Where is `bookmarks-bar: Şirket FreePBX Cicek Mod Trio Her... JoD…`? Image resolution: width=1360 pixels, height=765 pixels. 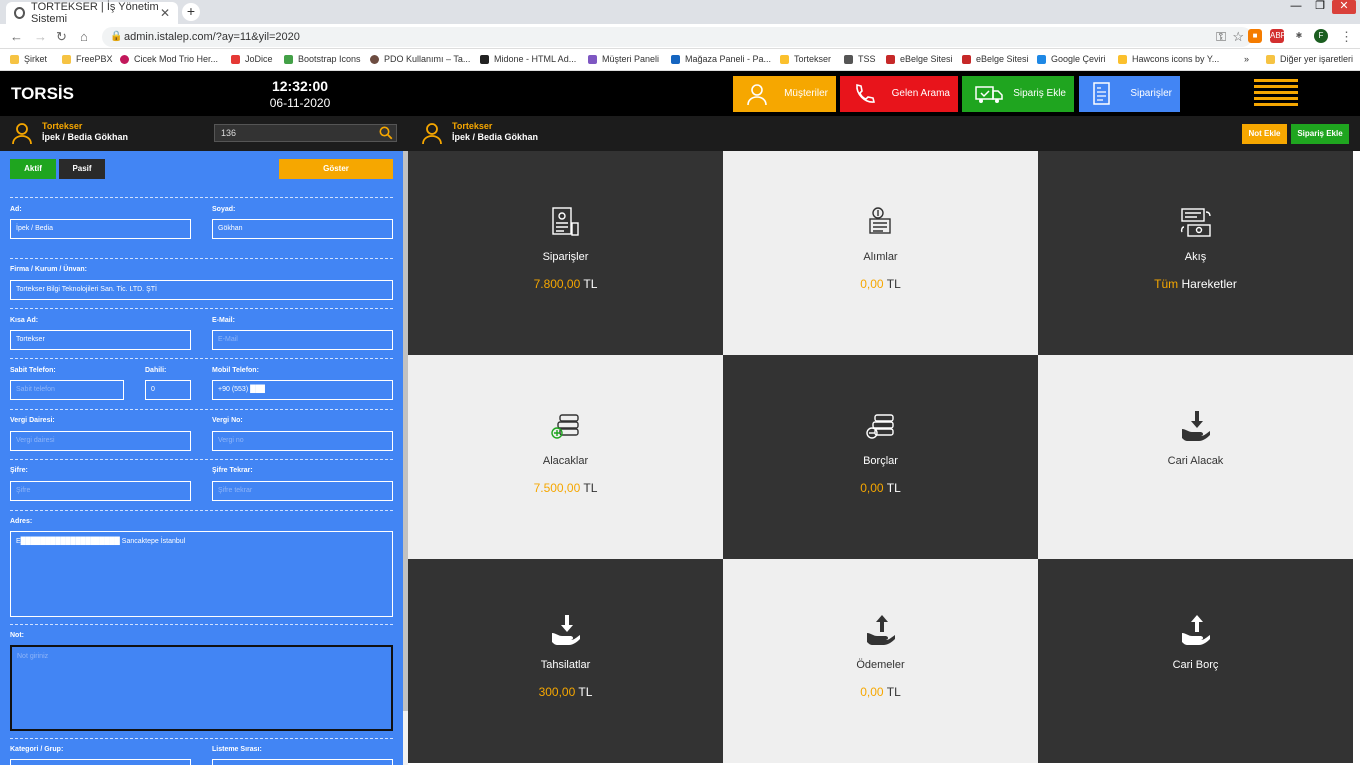 bookmarks-bar: Şirket FreePBX Cicek Mod Trio Her... JoD… is located at coordinates (680, 60).